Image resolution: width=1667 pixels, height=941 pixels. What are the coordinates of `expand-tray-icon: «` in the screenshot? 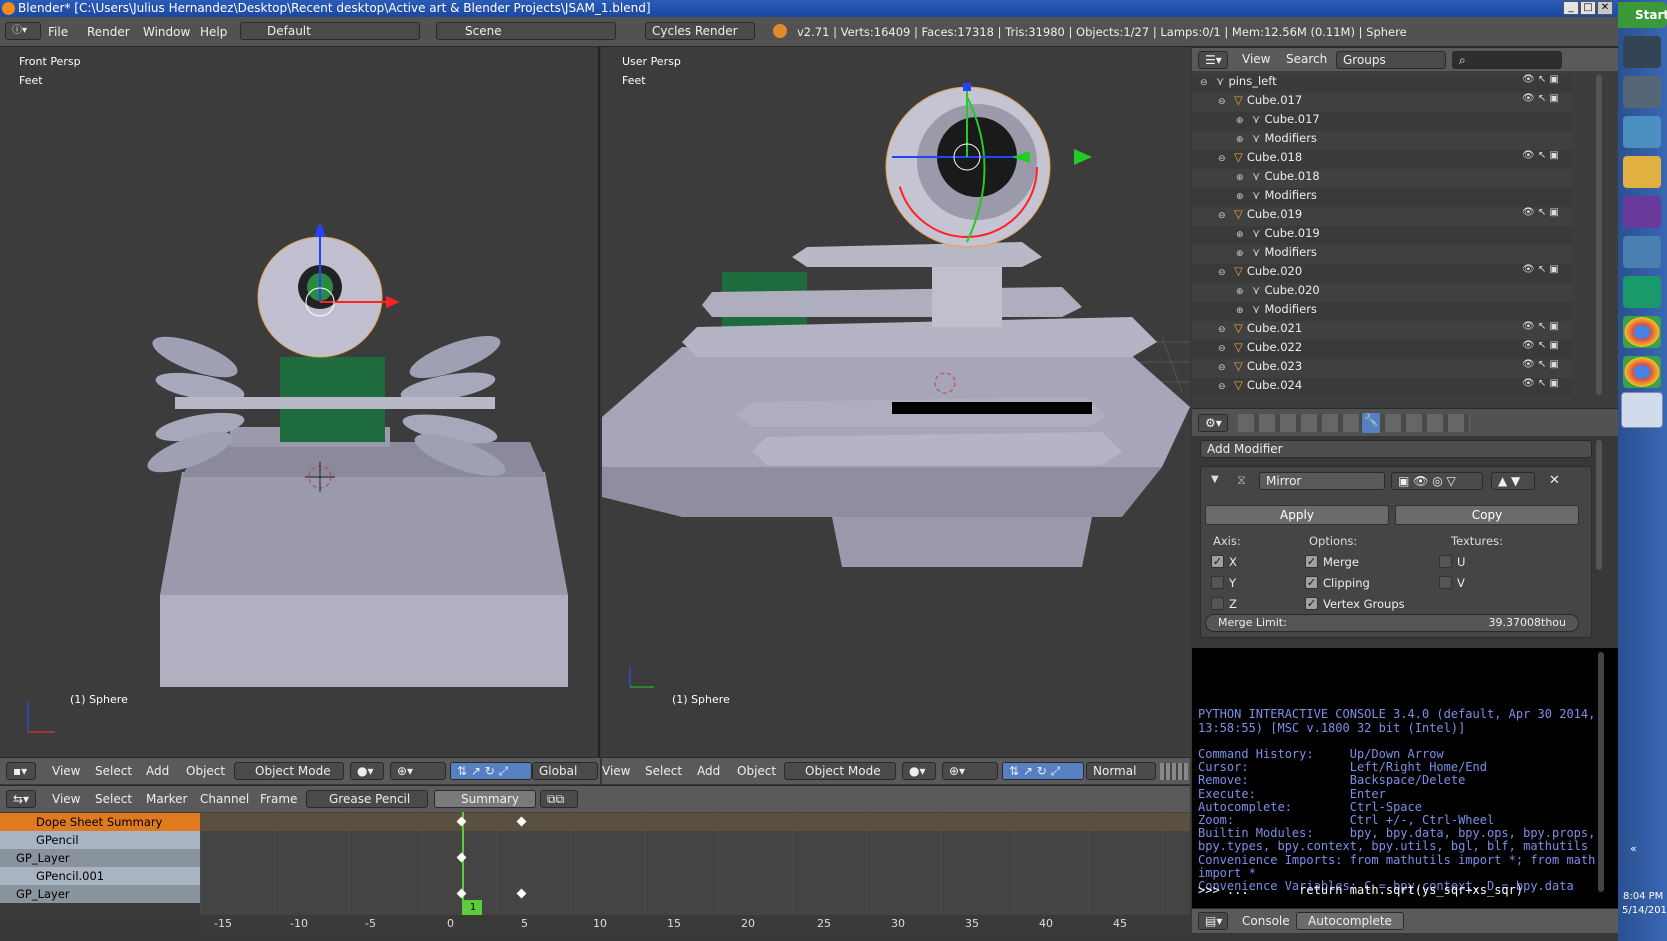 It's located at (1633, 848).